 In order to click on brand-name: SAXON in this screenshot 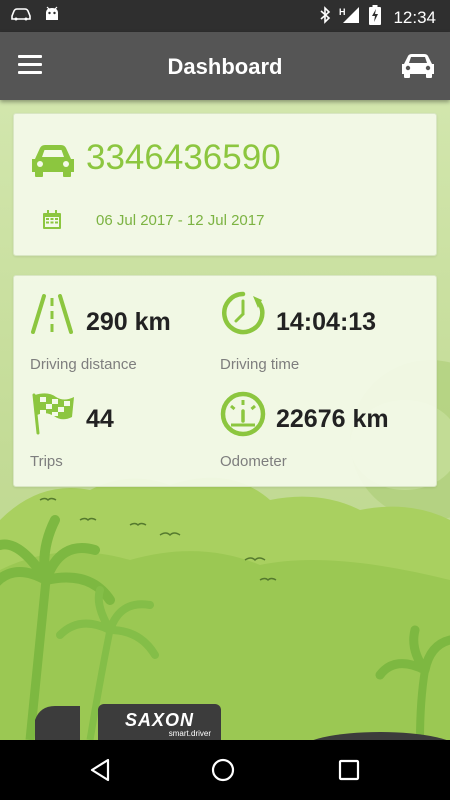, I will do `click(159, 720)`.